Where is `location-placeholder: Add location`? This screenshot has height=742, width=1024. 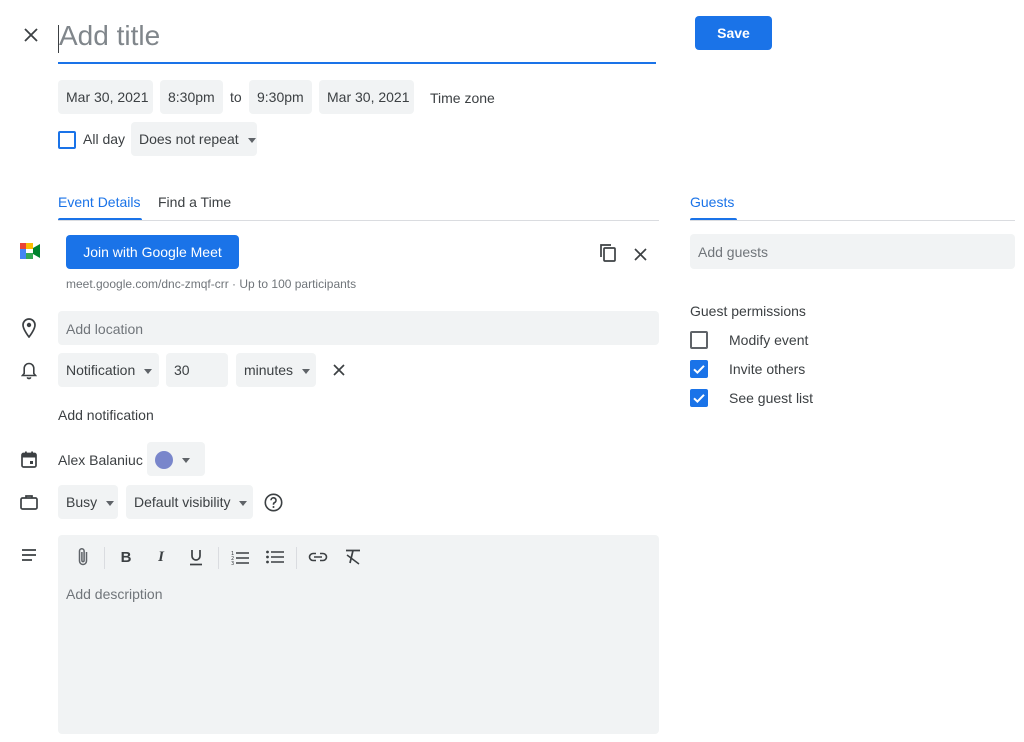 location-placeholder: Add location is located at coordinates (105, 329).